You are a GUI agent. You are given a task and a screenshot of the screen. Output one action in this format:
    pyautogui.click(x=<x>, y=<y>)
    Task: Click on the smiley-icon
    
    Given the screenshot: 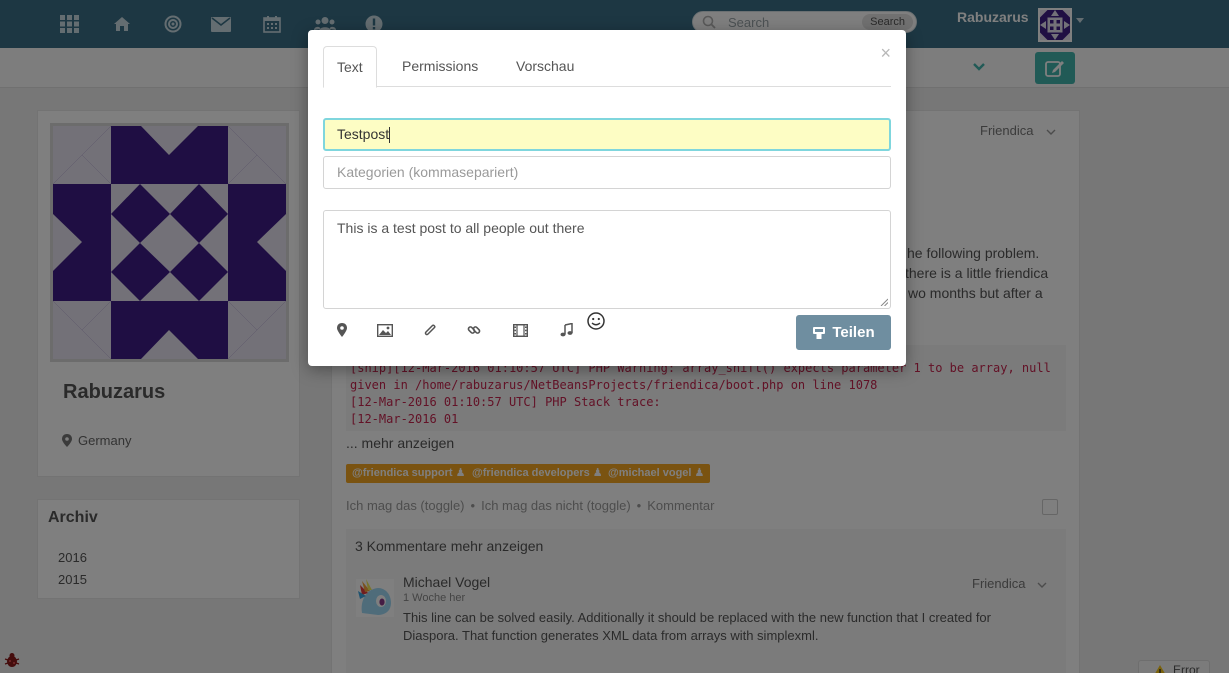 What is the action you would take?
    pyautogui.click(x=596, y=321)
    